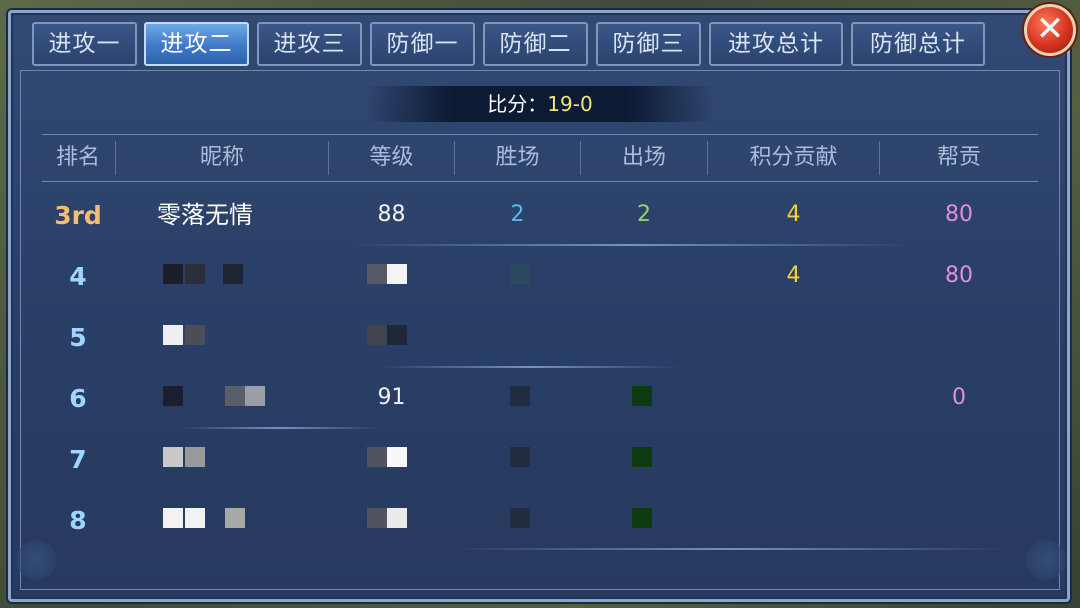 This screenshot has width=1080, height=608. I want to click on rank-cell: 3rd, so click(78, 215).